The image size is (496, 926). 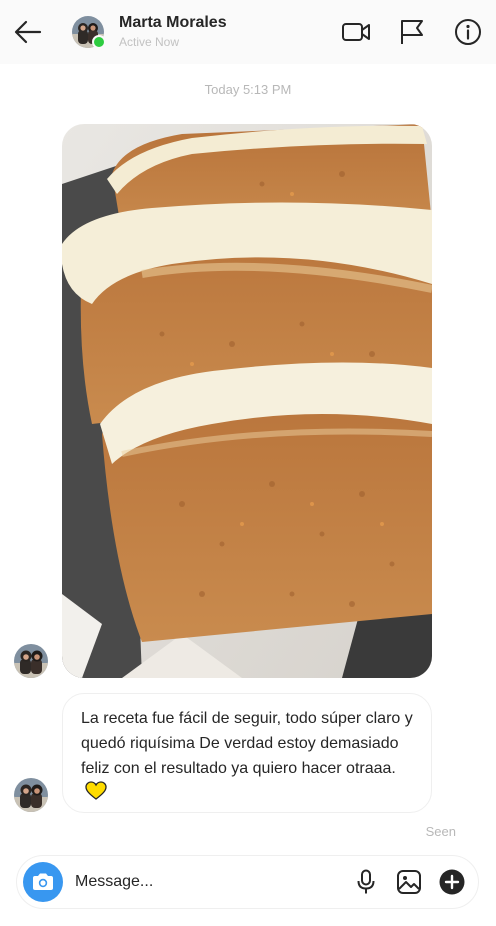 I want to click on message-timestamp: Today 5:13 PM, so click(x=248, y=89).